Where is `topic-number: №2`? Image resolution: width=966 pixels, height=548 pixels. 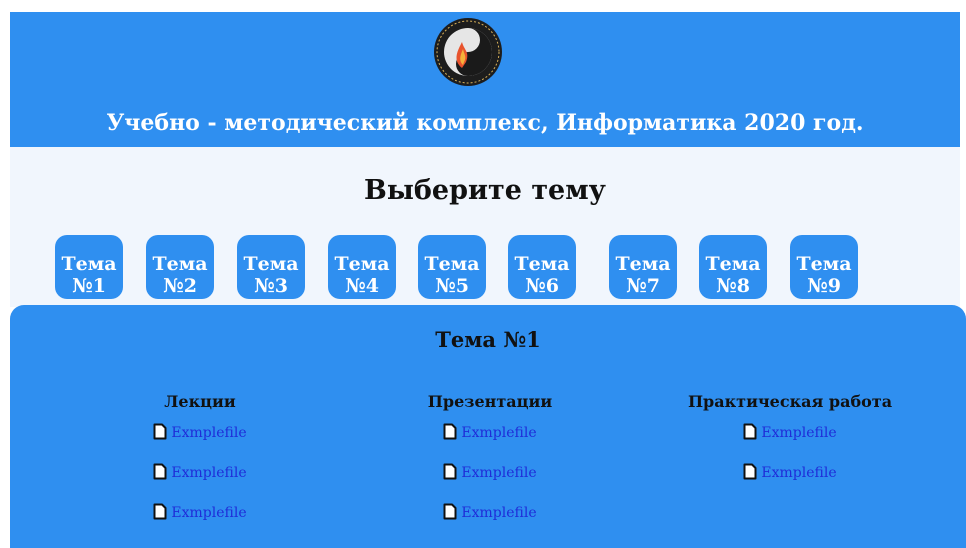 topic-number: №2 is located at coordinates (180, 286).